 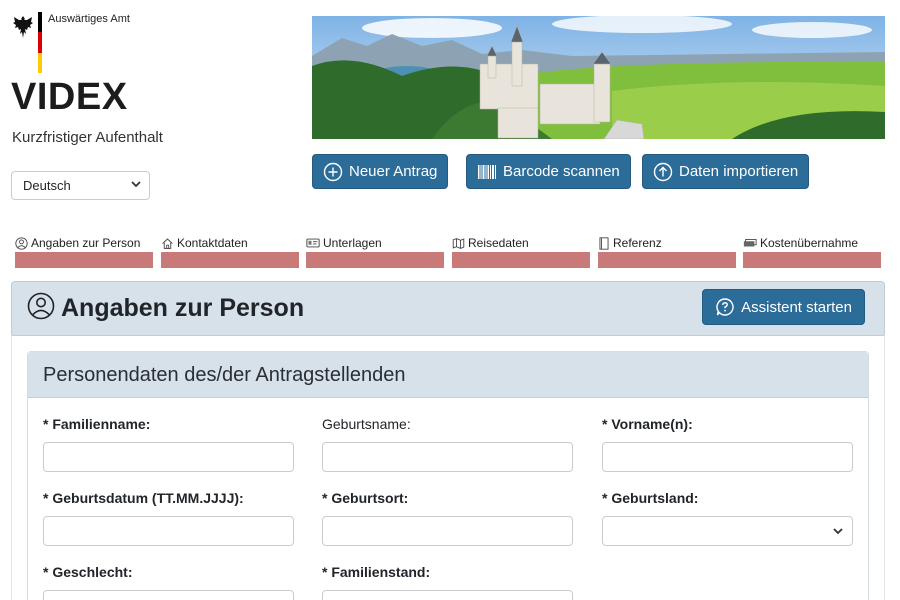 I want to click on map-icon, so click(x=458, y=243).